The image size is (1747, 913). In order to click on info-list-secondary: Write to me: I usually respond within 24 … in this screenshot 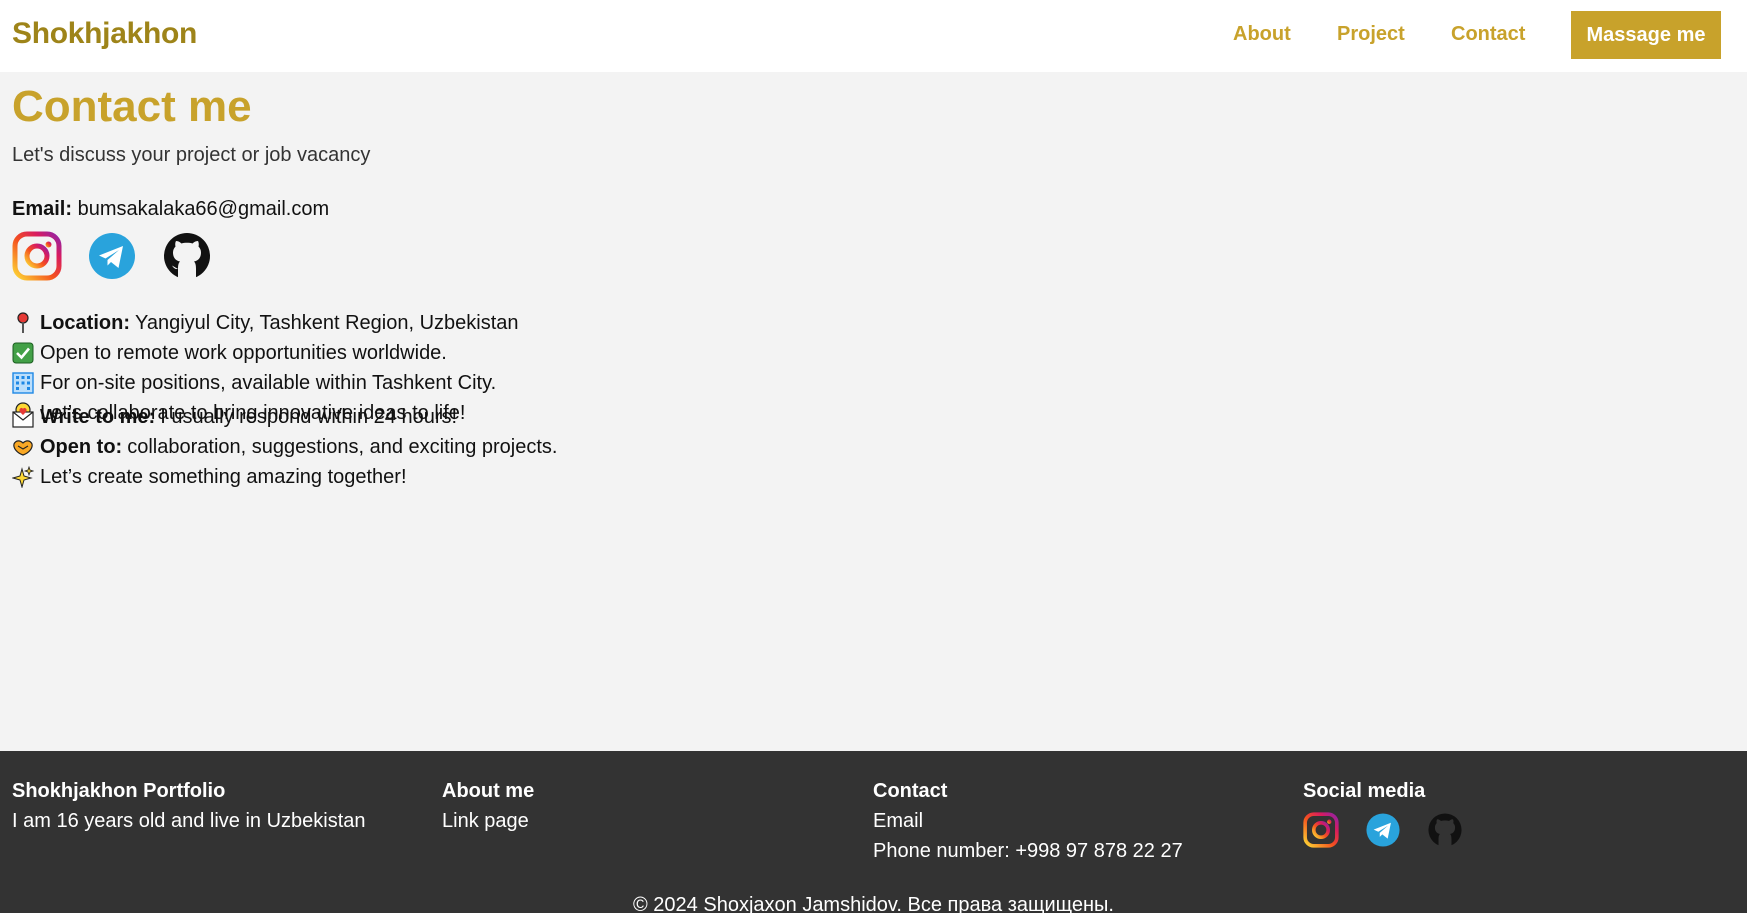, I will do `click(284, 447)`.